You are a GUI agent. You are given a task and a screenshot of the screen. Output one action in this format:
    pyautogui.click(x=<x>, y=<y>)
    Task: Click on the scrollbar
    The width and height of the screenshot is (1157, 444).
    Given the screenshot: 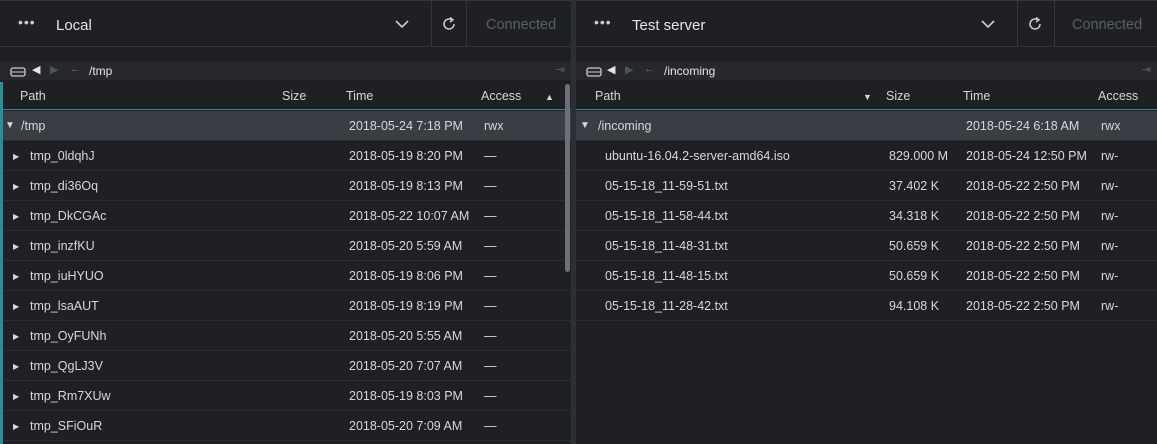 What is the action you would take?
    pyautogui.click(x=567, y=178)
    